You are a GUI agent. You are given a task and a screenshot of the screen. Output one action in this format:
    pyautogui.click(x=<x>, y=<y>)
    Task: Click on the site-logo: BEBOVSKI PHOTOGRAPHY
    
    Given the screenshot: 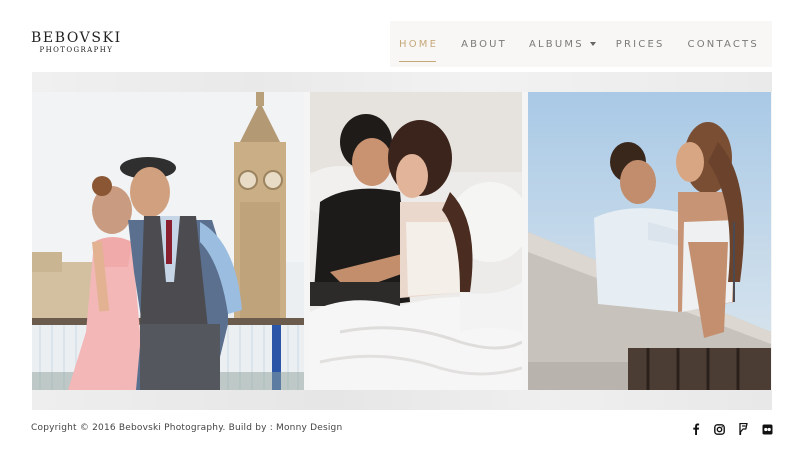 What is the action you would take?
    pyautogui.click(x=76, y=43)
    